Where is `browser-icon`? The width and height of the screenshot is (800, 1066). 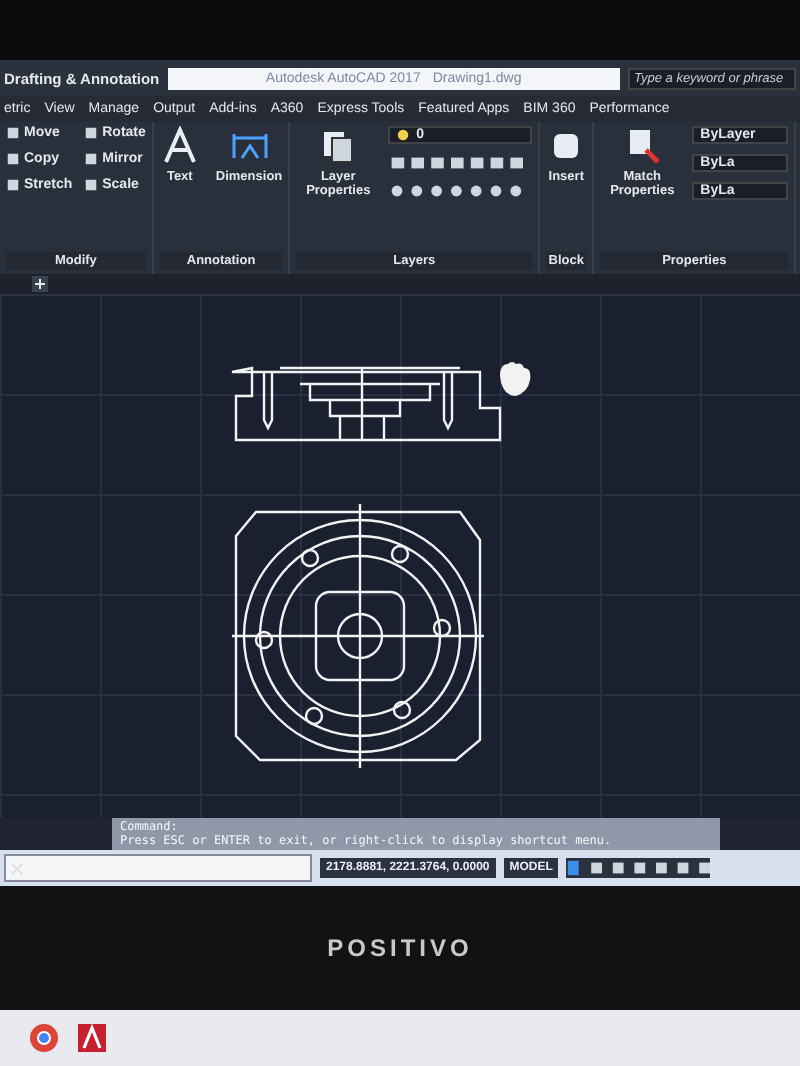
browser-icon is located at coordinates (44, 1038).